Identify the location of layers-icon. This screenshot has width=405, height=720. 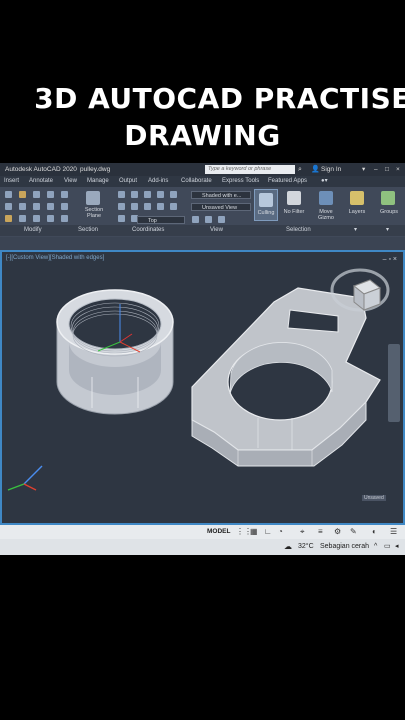
(357, 198).